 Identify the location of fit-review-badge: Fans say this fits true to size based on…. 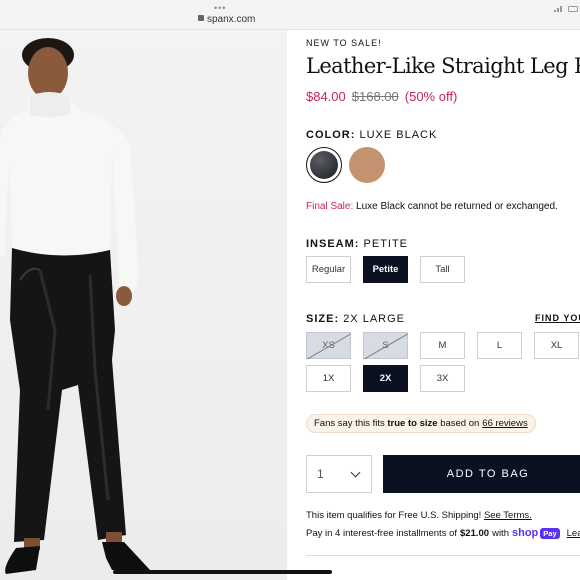
(421, 423).